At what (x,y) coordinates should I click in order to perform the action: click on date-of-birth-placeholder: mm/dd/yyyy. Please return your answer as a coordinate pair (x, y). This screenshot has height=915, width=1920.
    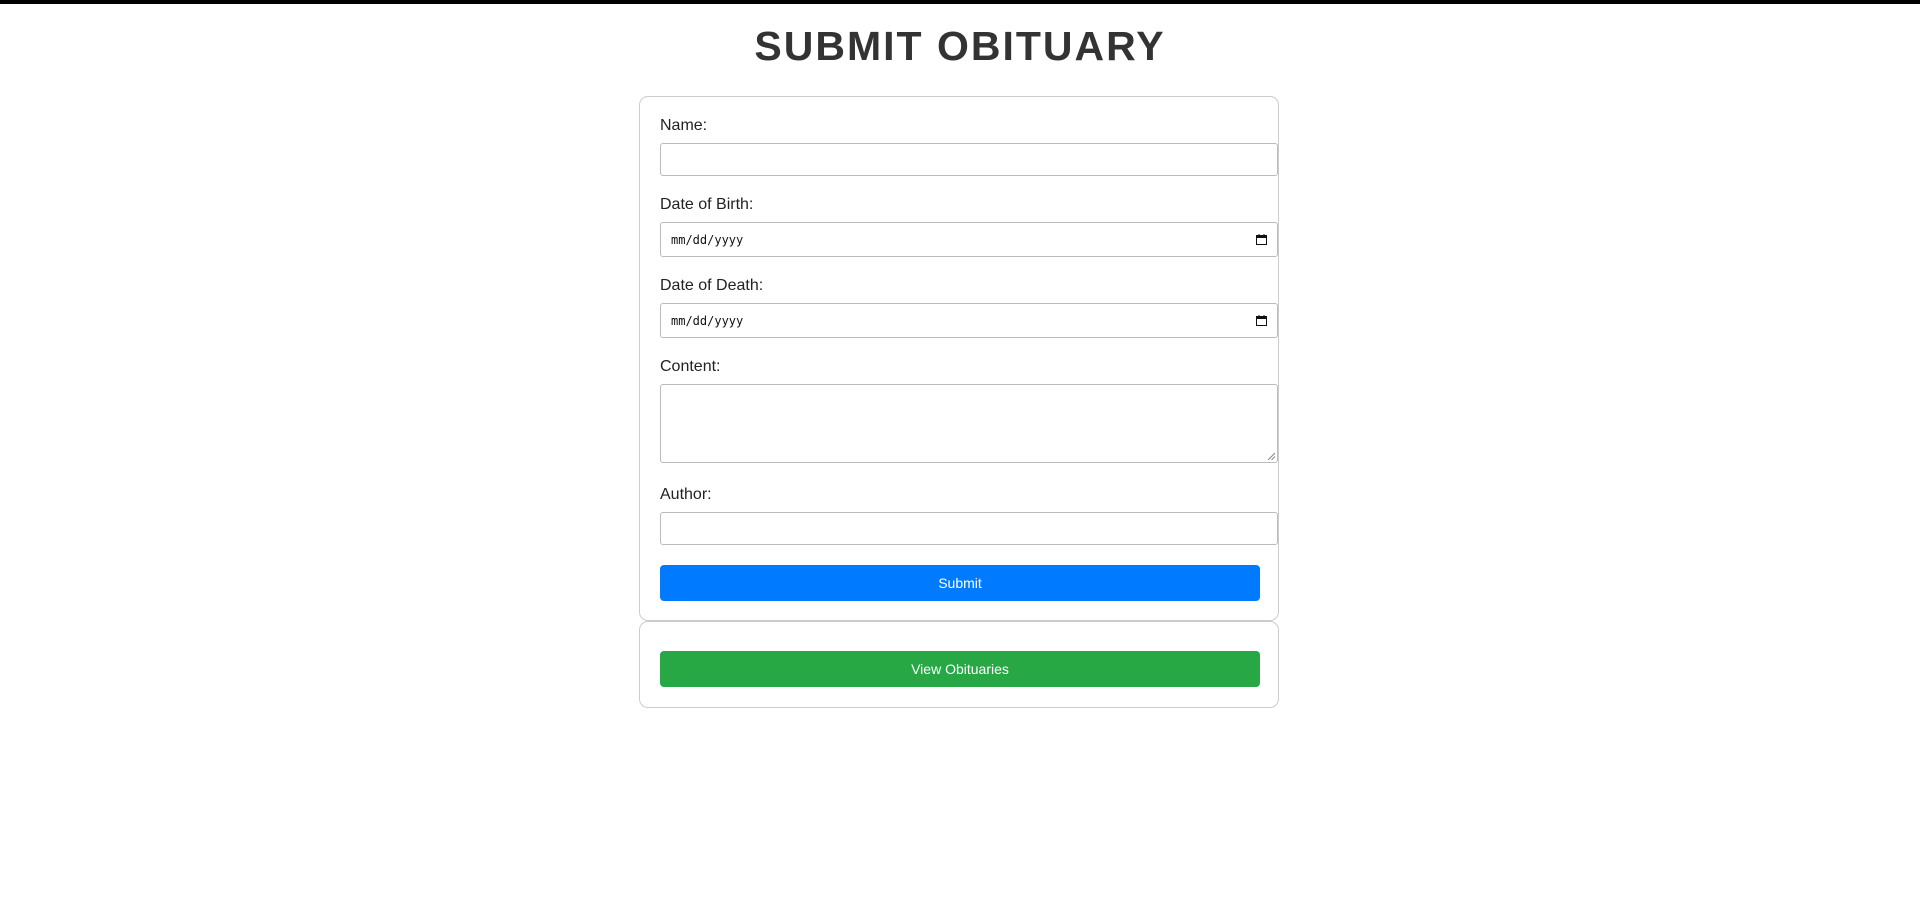
    Looking at the image, I should click on (707, 240).